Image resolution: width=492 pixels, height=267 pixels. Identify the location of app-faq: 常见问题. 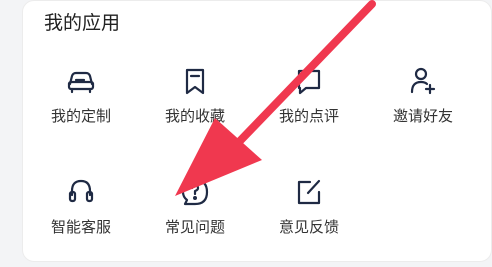
(195, 215).